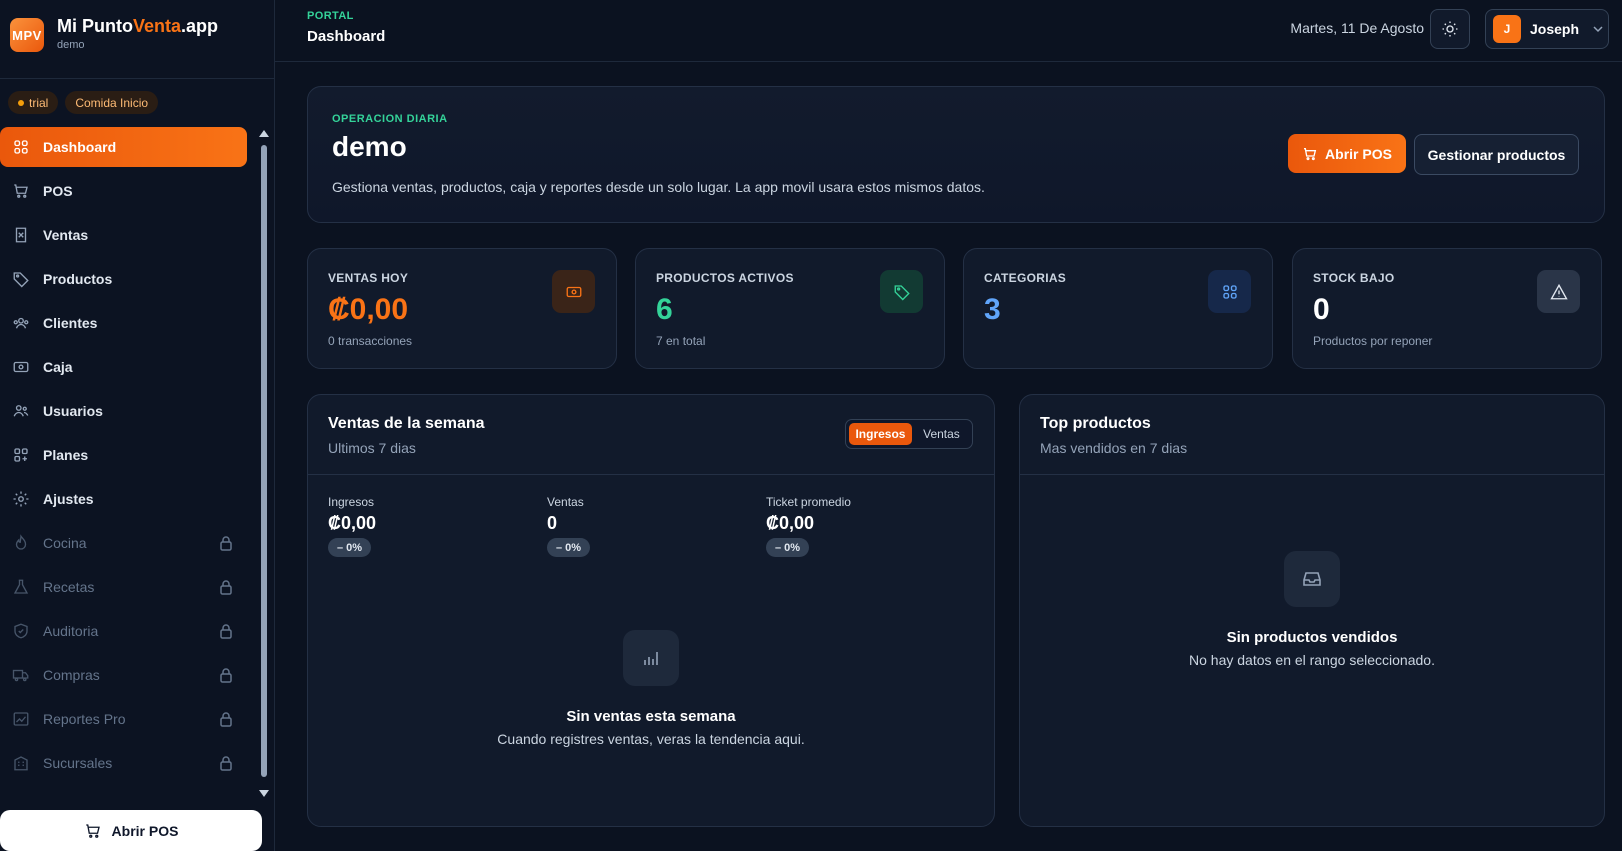  What do you see at coordinates (123, 147) in the screenshot?
I see `sidebar-item-dashboard: Dashboard` at bounding box center [123, 147].